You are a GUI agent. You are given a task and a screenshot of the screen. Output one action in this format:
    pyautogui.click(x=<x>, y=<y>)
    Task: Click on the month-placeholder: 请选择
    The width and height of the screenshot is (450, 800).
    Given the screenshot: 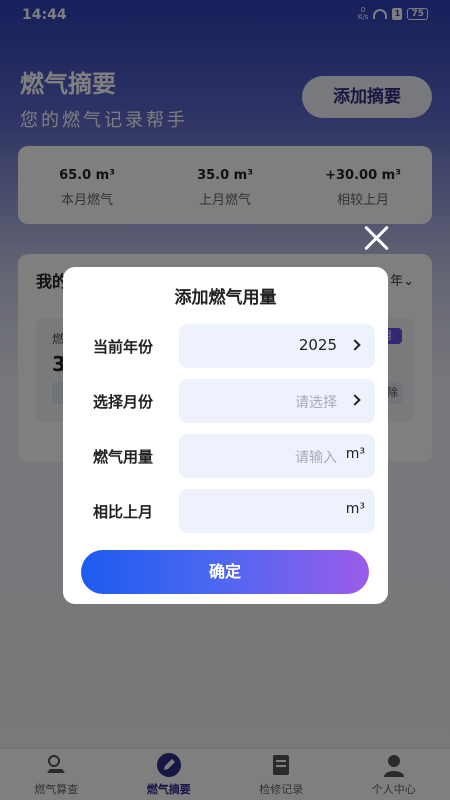 What is the action you would take?
    pyautogui.click(x=316, y=403)
    